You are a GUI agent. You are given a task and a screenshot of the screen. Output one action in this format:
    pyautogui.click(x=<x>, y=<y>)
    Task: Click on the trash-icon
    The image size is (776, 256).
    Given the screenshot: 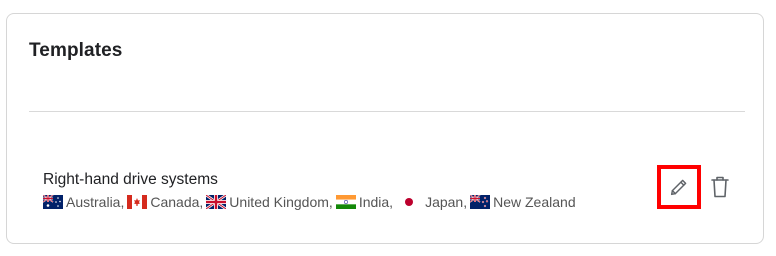 What is the action you would take?
    pyautogui.click(x=720, y=187)
    